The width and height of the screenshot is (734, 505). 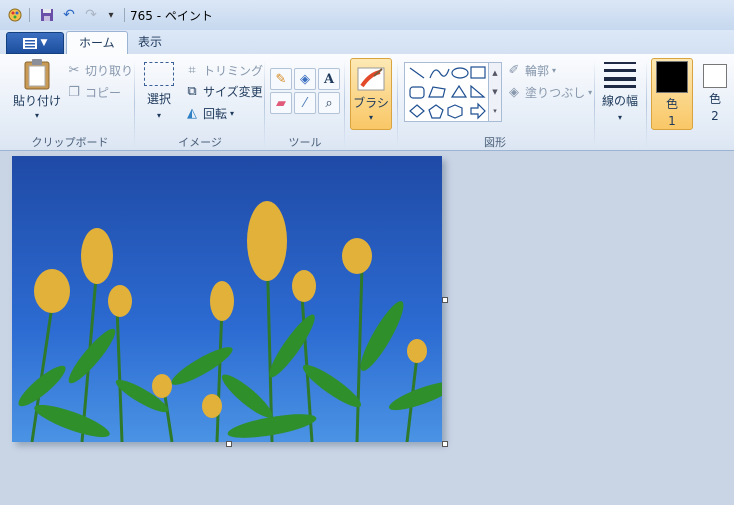 I want to click on color-picker-tool: ⁄, so click(x=305, y=103).